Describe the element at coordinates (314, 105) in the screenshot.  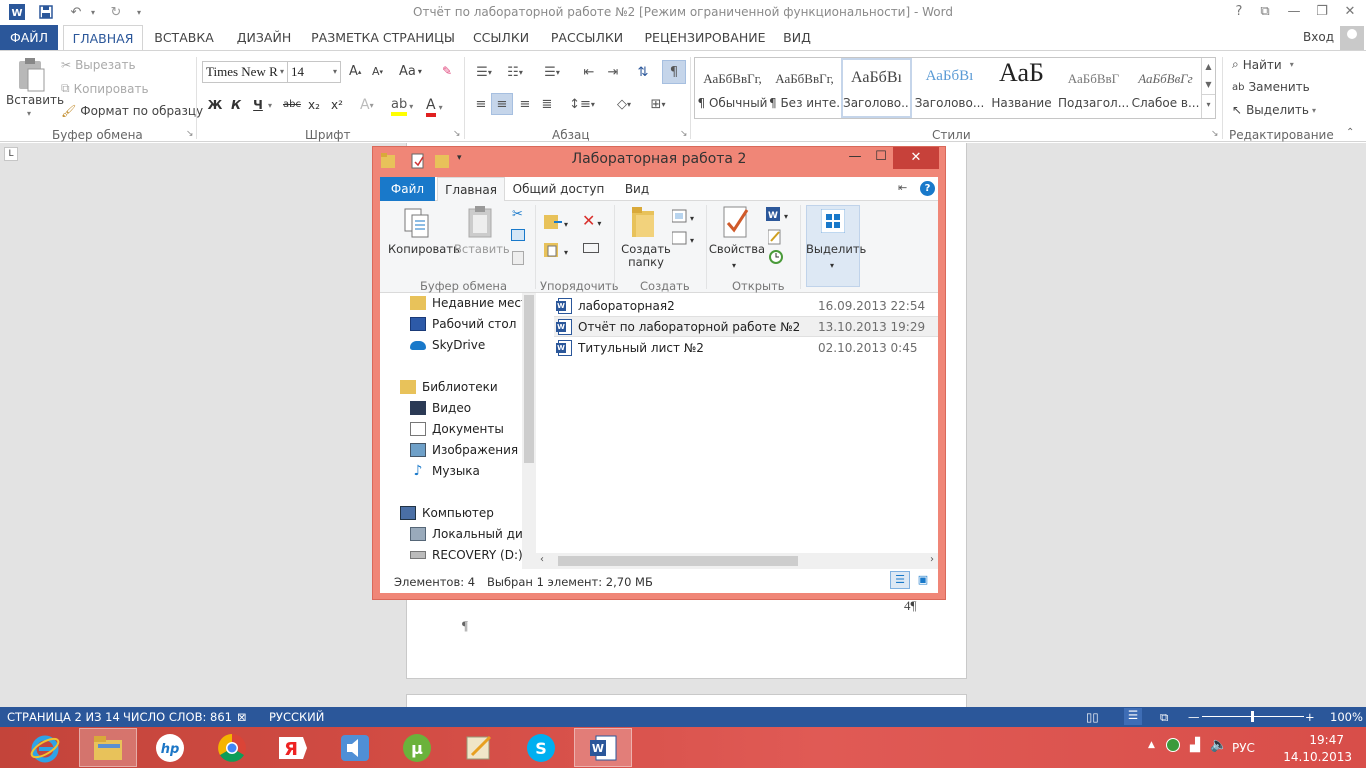
I see `subscript-button: x₂` at that location.